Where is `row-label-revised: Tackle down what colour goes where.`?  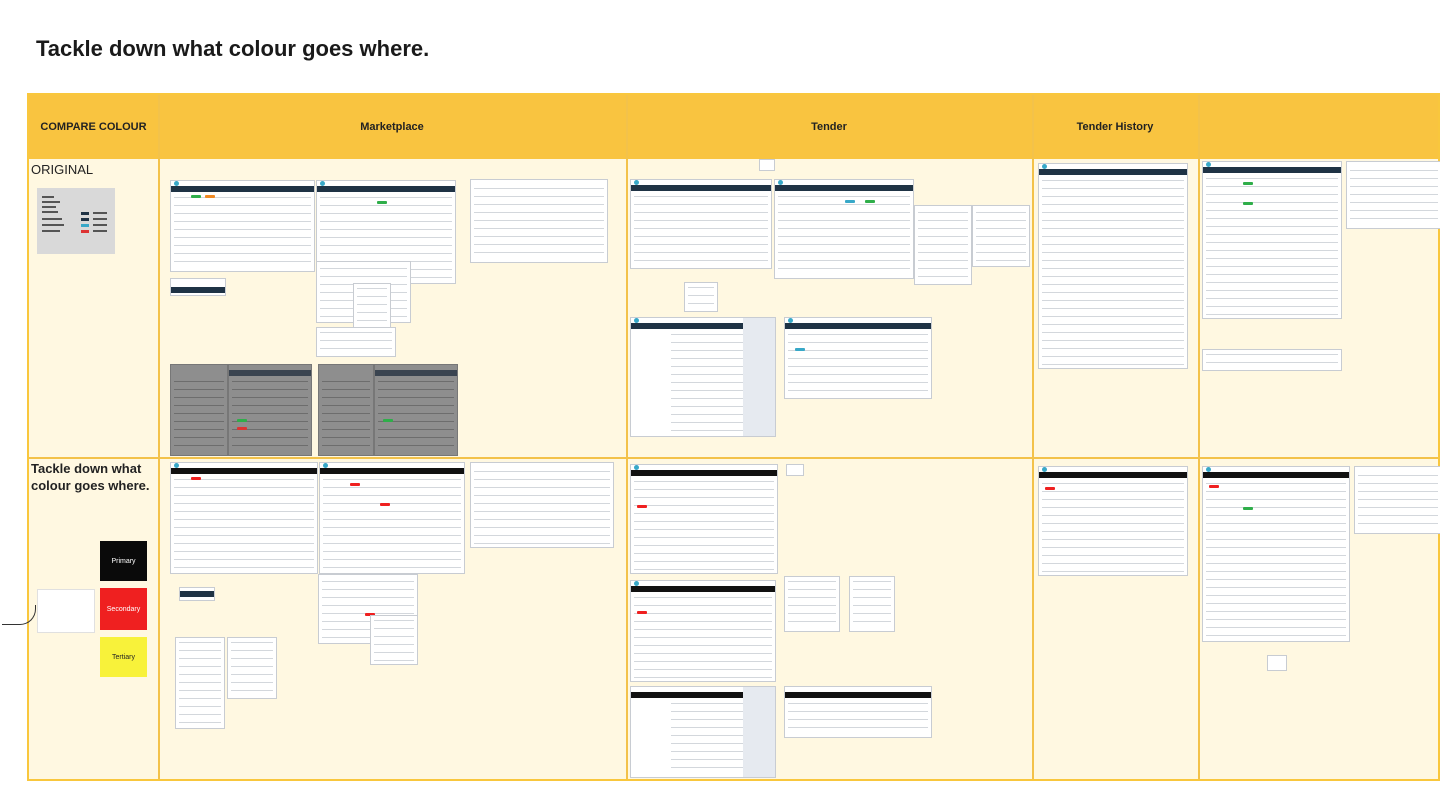
row-label-revised: Tackle down what colour goes where. is located at coordinates (90, 477).